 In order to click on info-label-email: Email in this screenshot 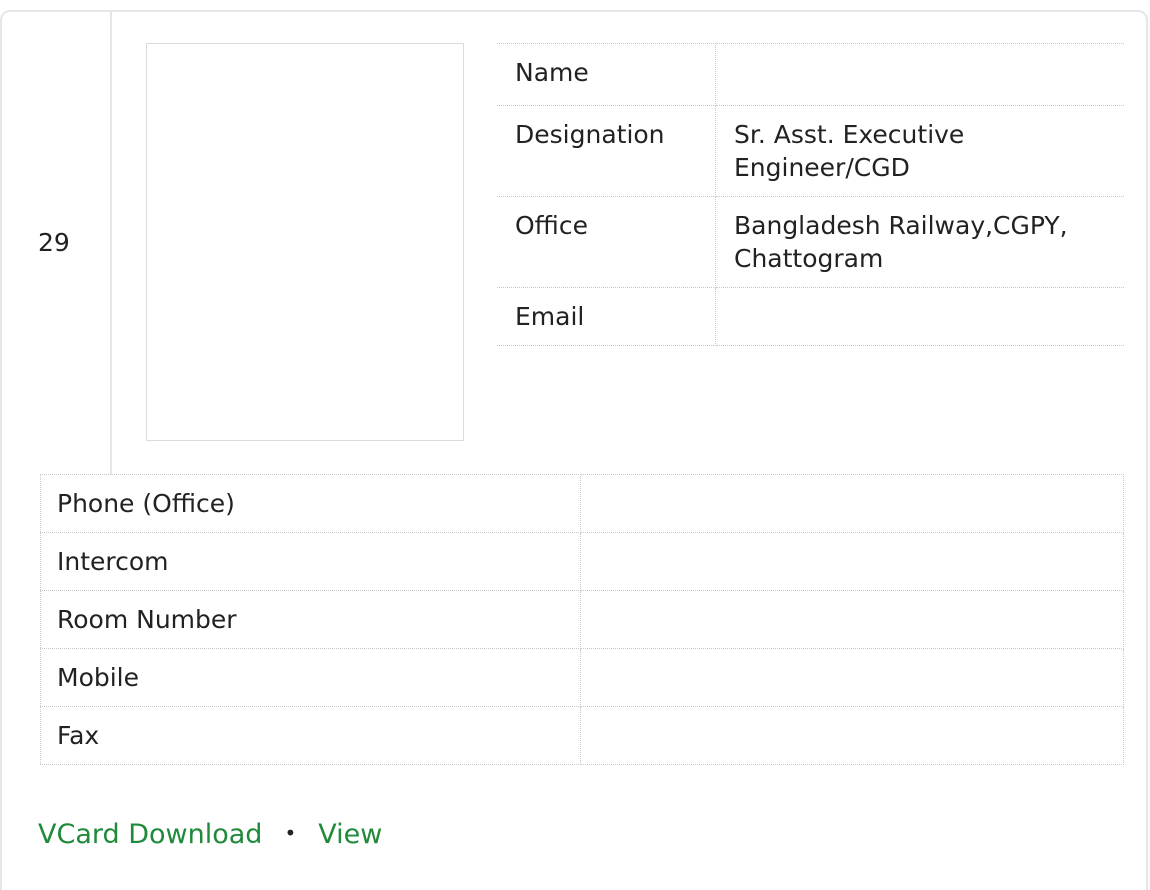, I will do `click(606, 316)`.